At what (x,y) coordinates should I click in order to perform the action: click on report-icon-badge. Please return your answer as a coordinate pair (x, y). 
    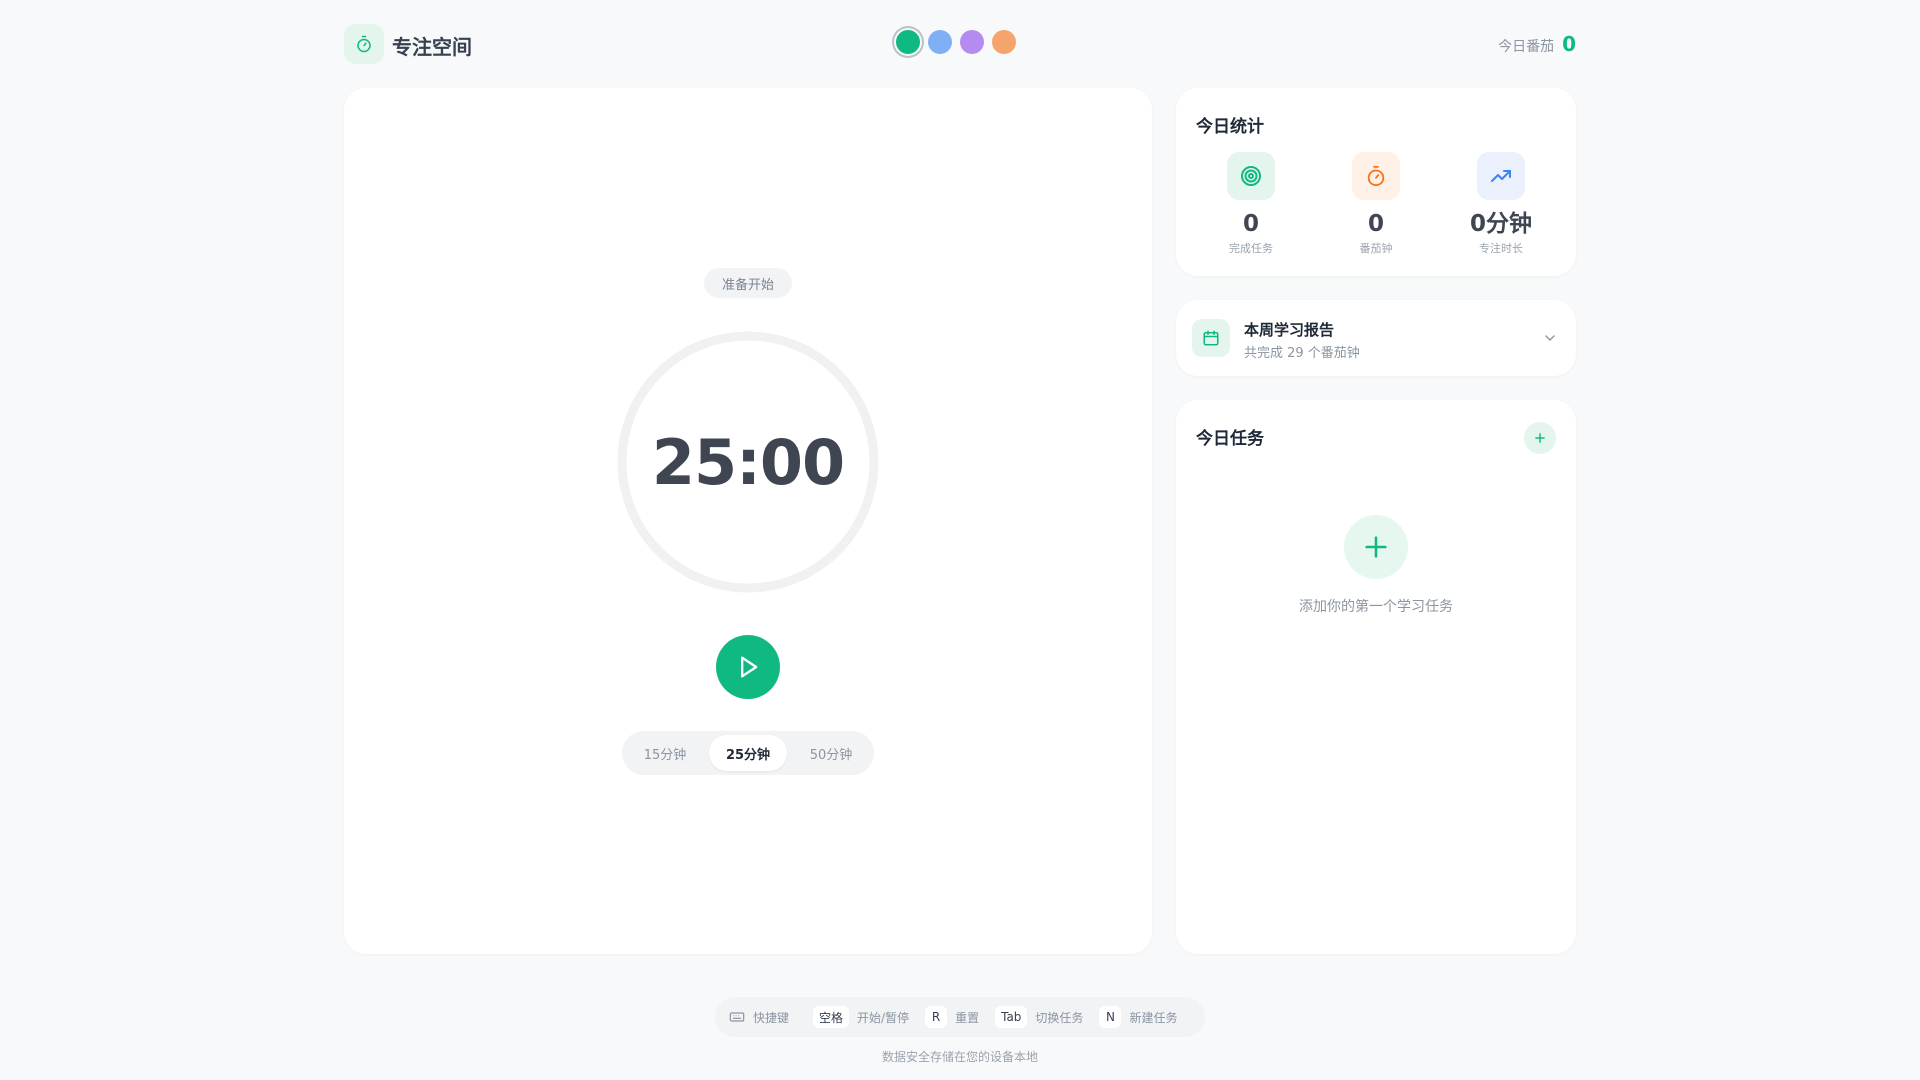
    Looking at the image, I should click on (1211, 338).